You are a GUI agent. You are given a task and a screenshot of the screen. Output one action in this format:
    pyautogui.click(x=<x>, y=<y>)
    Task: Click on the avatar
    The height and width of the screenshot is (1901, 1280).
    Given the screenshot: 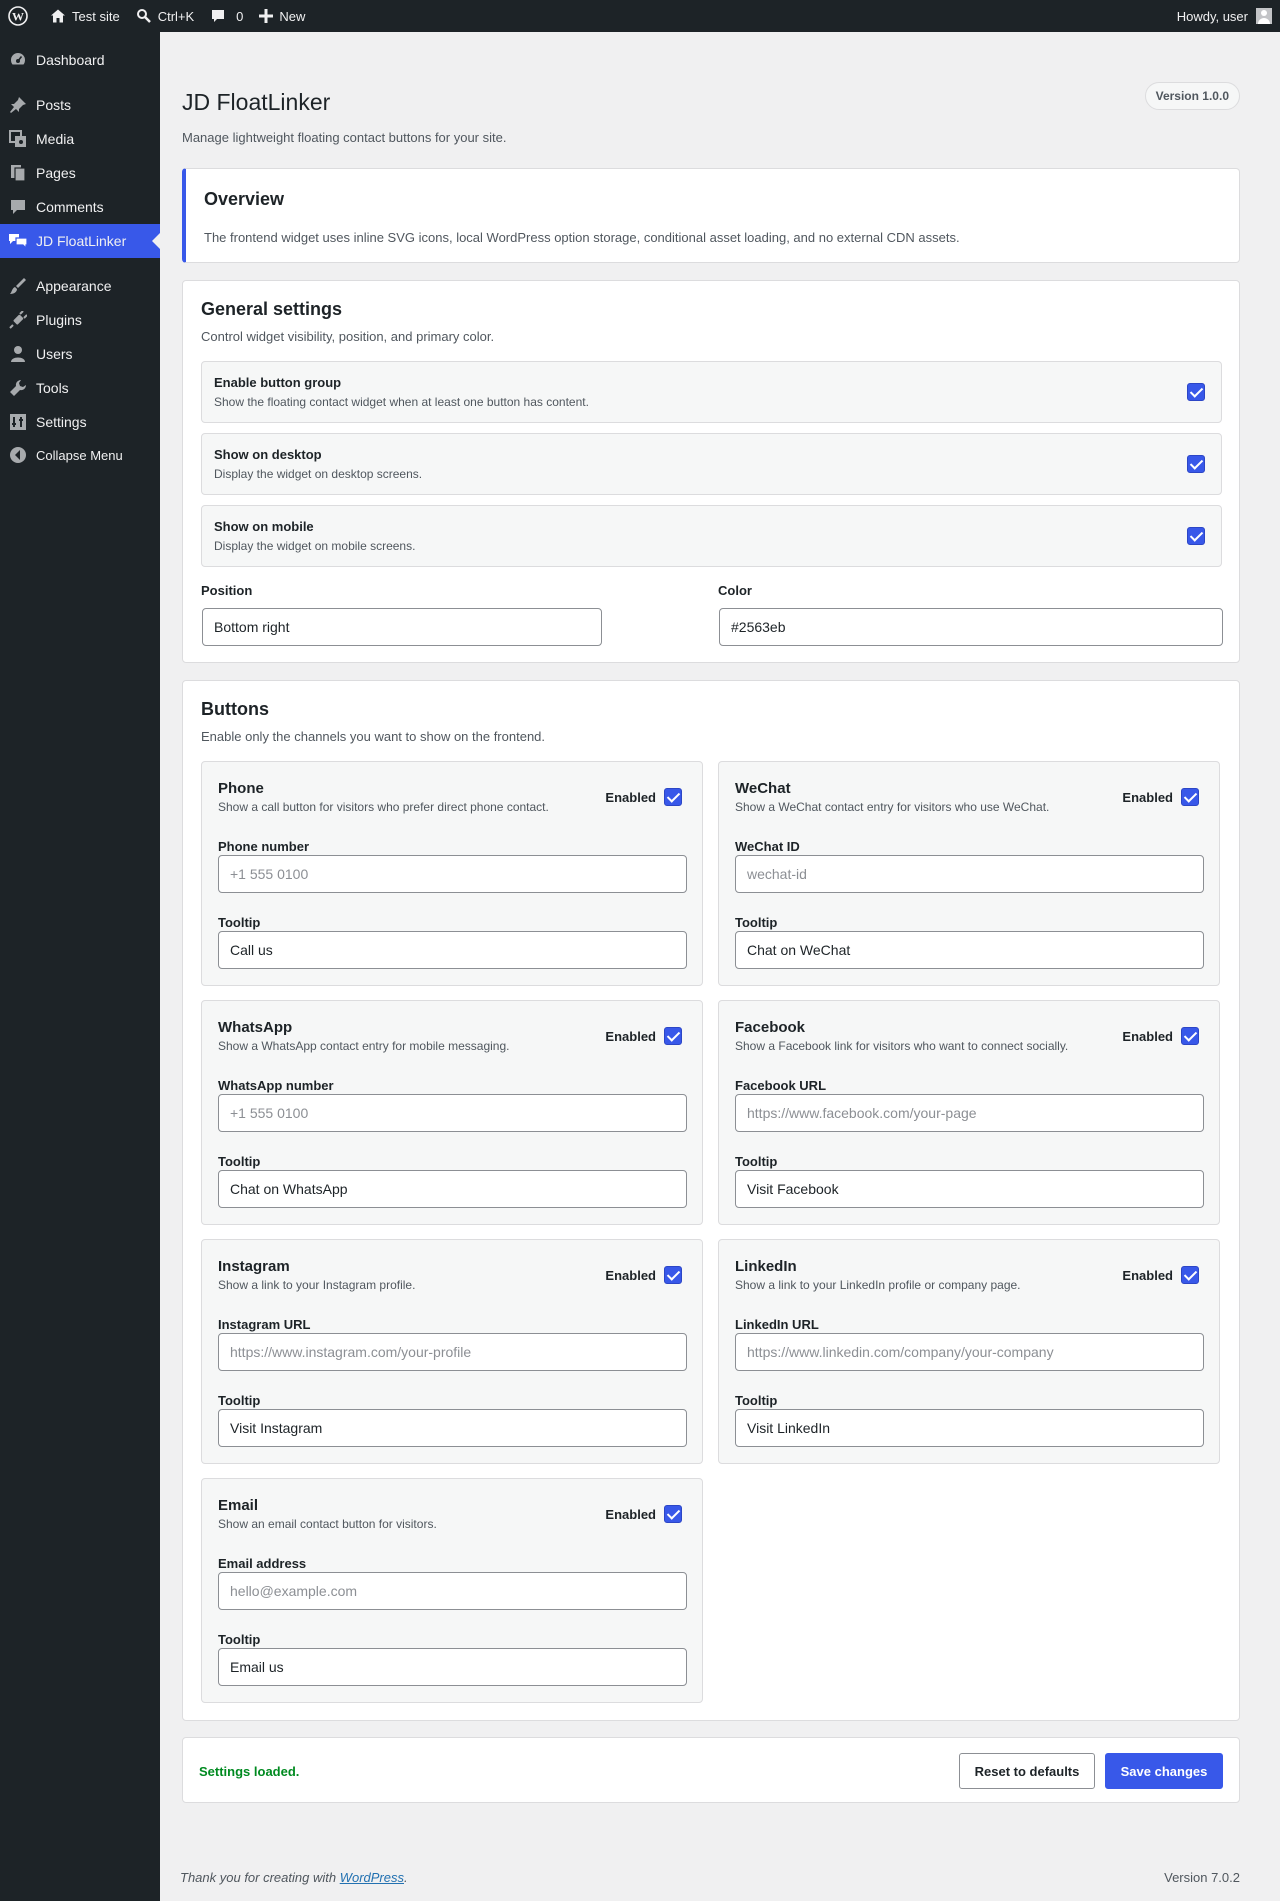 What is the action you would take?
    pyautogui.click(x=1264, y=16)
    